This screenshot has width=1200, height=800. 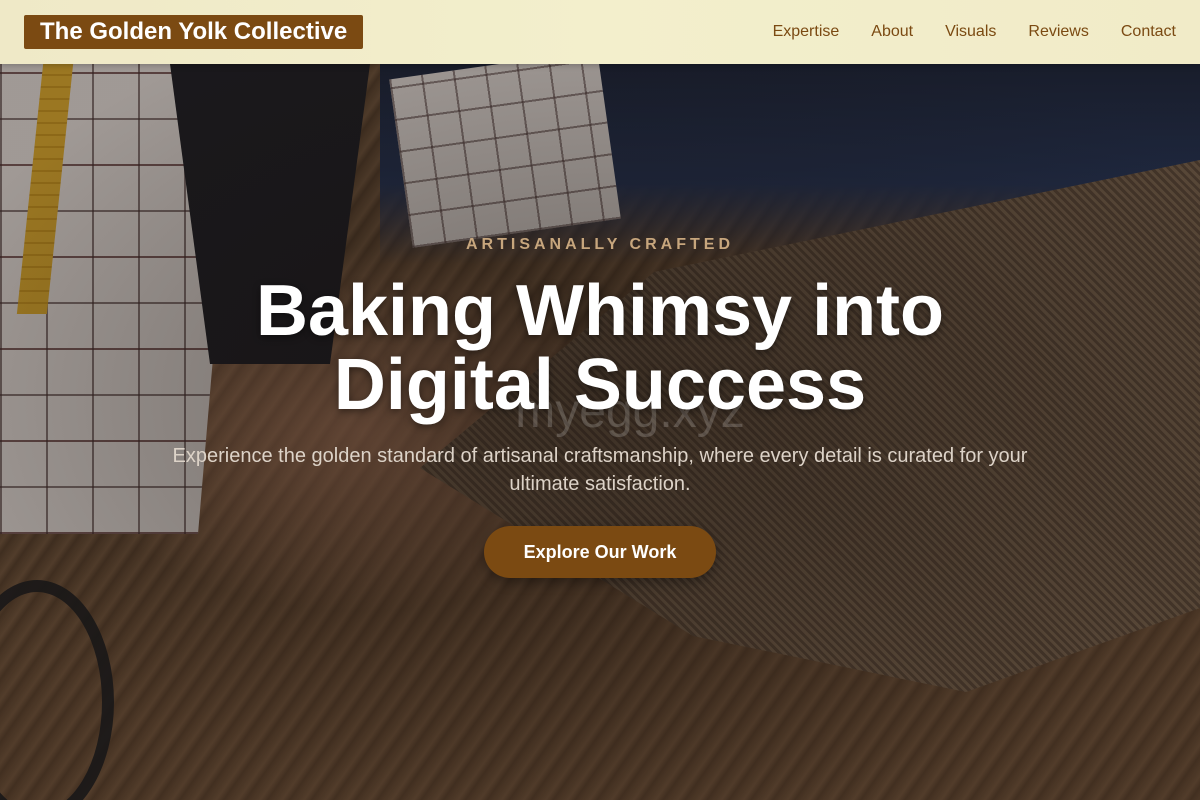 I want to click on explore-work-button: Explore Our Work, so click(x=600, y=552).